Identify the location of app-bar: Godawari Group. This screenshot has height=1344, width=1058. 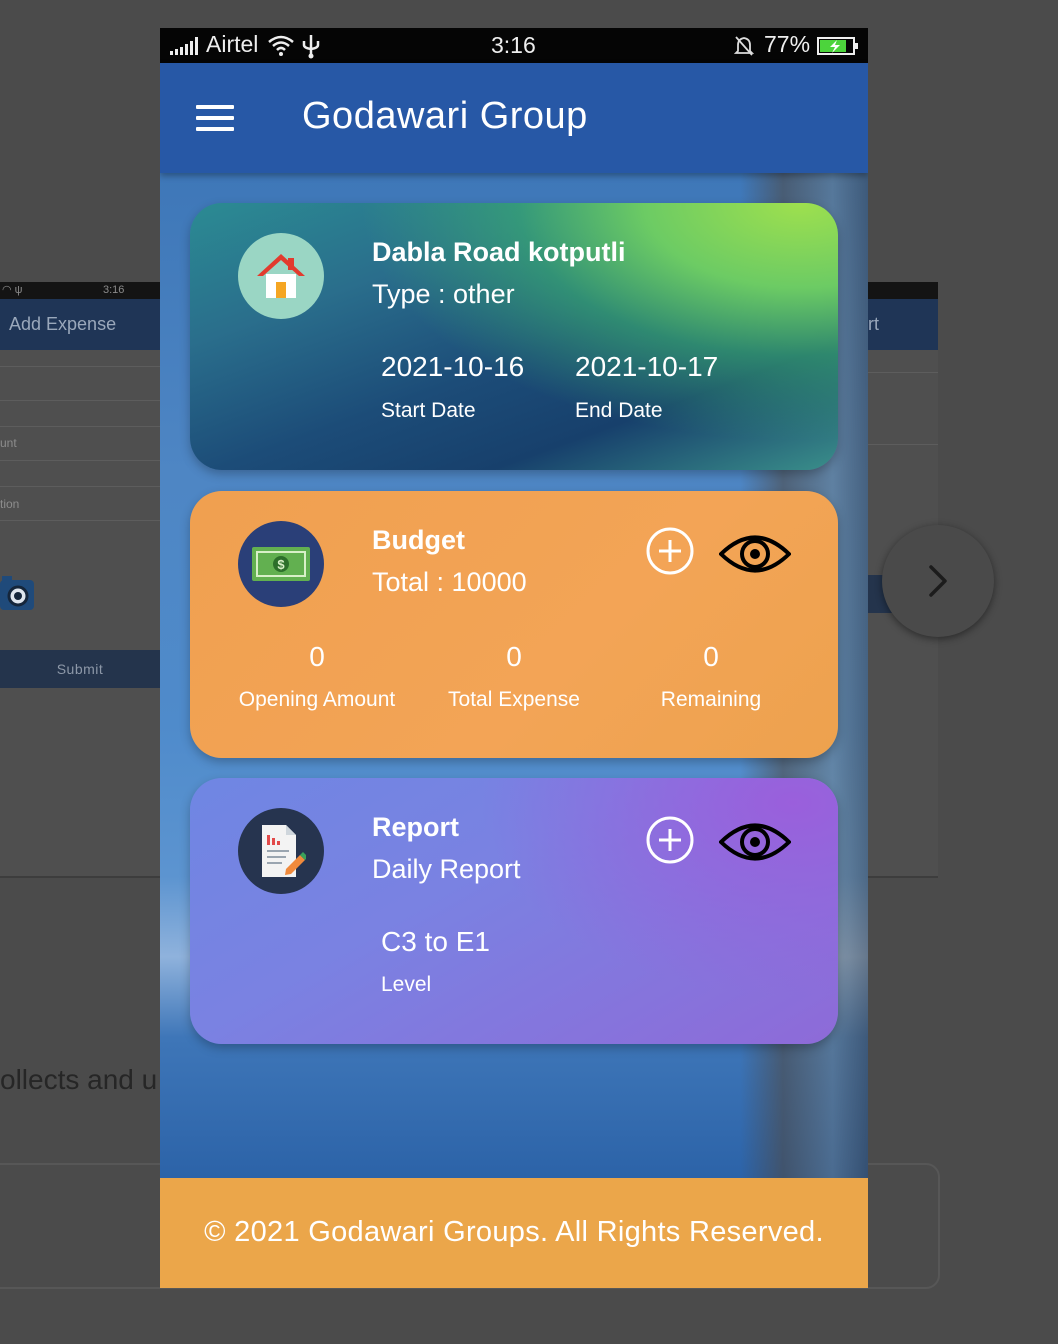
(514, 118).